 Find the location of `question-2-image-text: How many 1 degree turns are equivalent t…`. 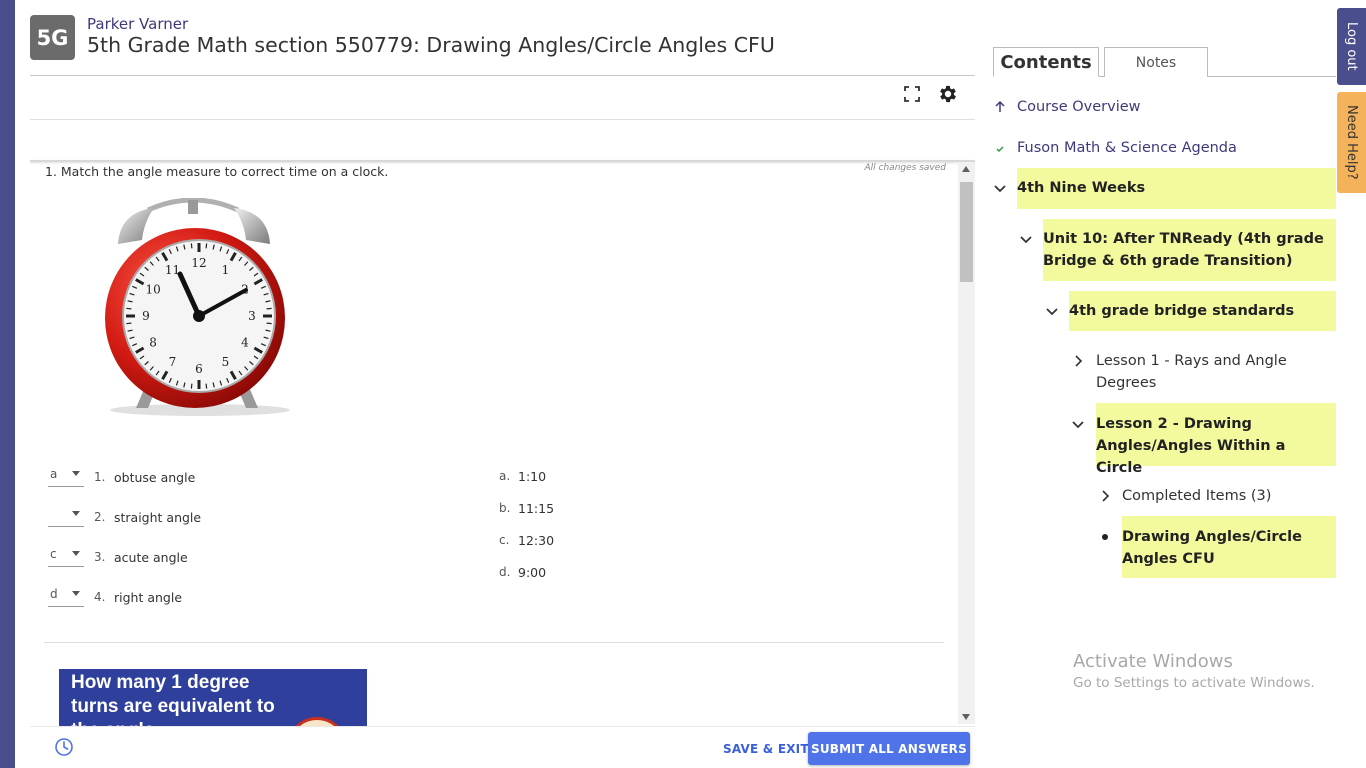

question-2-image-text: How many 1 degree turns are equivalent t… is located at coordinates (173, 699).